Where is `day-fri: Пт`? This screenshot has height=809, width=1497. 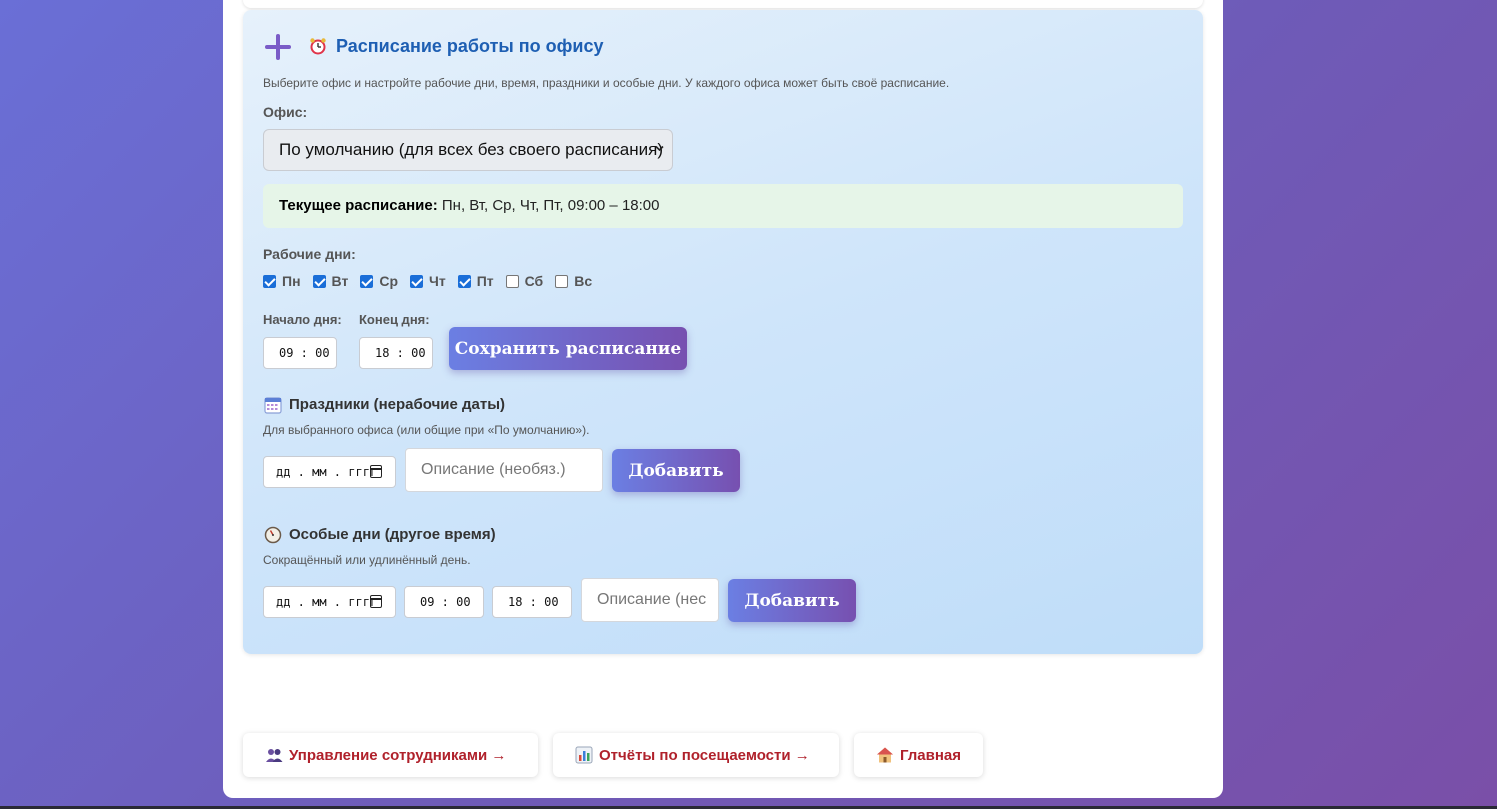 day-fri: Пт is located at coordinates (475, 281).